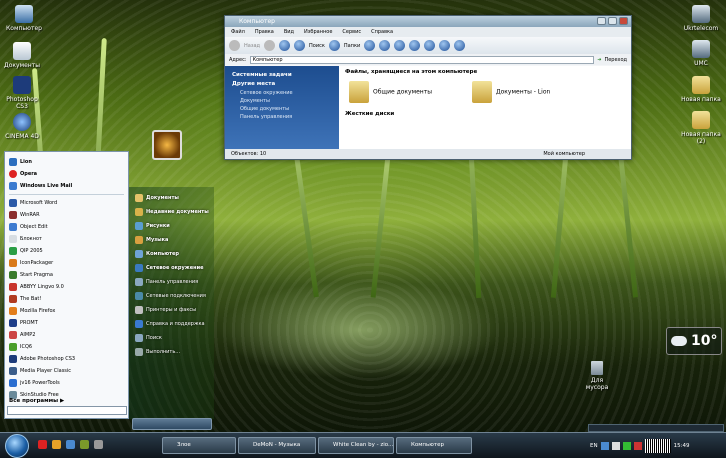  I want to click on program-item: Object Edit, so click(66, 227).